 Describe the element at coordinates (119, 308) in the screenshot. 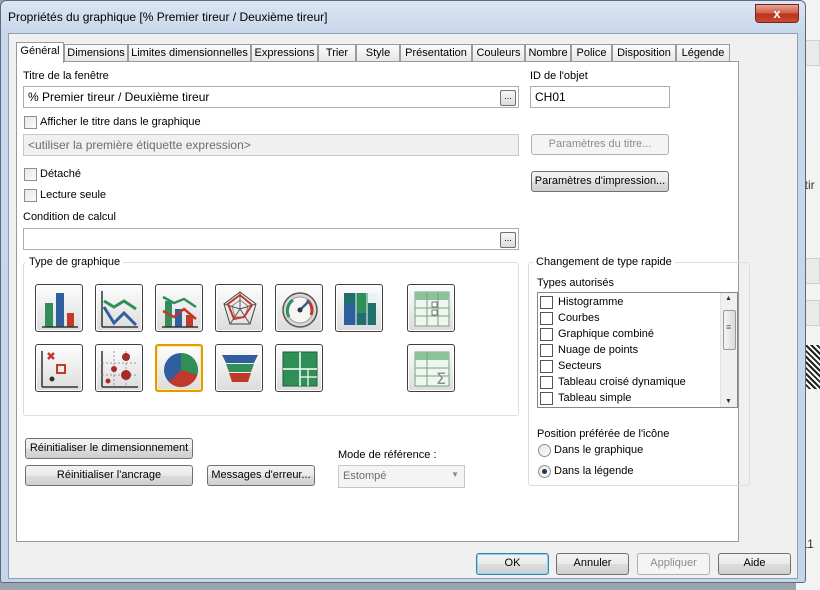

I see `line-chart-icon` at that location.